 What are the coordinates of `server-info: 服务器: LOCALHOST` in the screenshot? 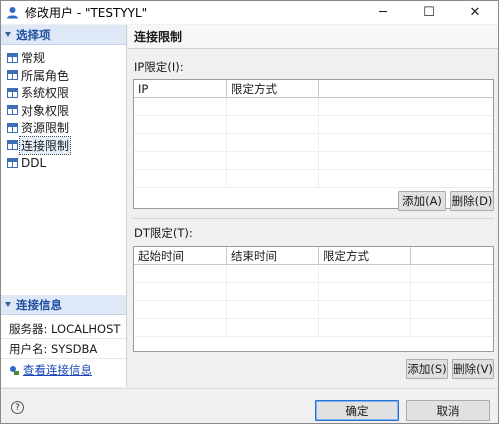 It's located at (63, 329).